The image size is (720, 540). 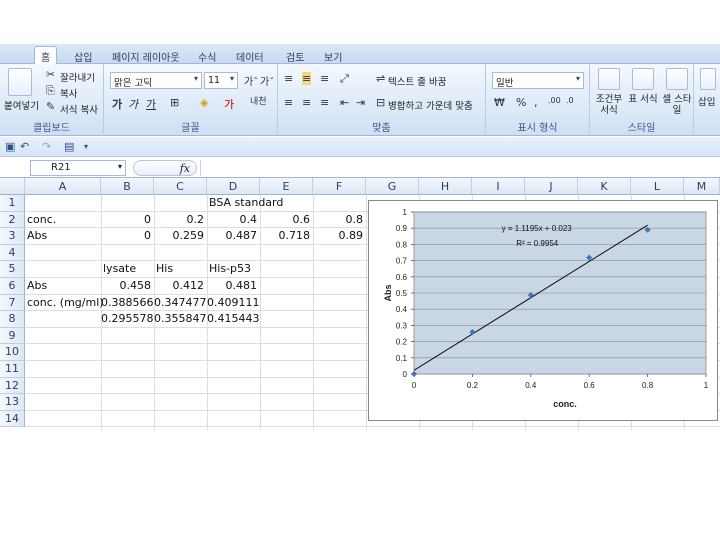 I want to click on column-header-f: F, so click(x=339, y=186).